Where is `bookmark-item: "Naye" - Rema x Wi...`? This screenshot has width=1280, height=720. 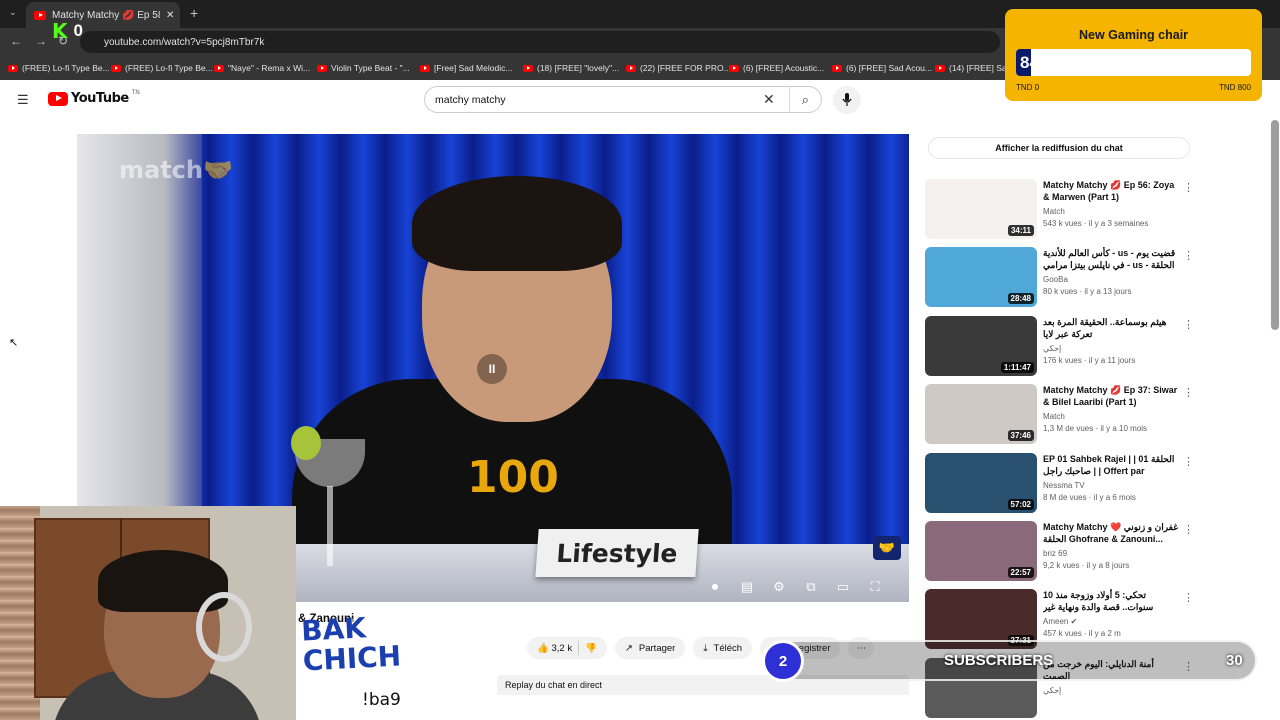 bookmark-item: "Naye" - Rema x Wi... is located at coordinates (265, 68).